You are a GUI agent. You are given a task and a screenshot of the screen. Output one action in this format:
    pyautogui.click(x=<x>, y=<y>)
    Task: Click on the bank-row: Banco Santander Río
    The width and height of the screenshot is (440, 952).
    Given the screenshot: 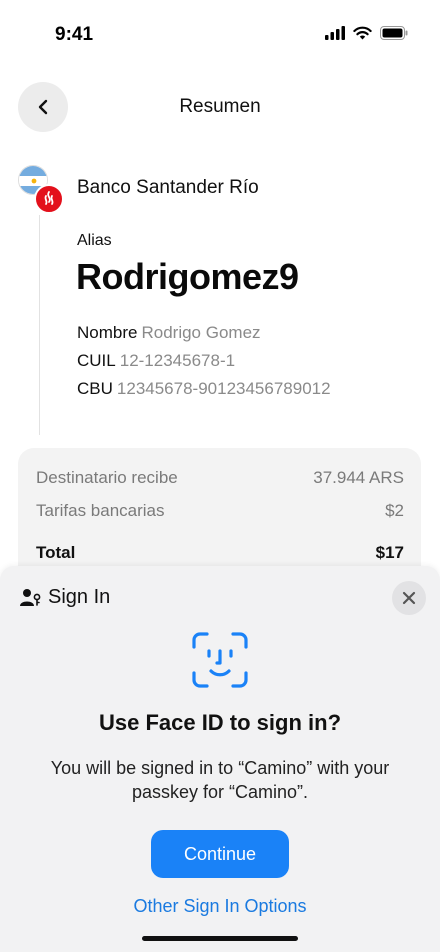 What is the action you would take?
    pyautogui.click(x=218, y=190)
    